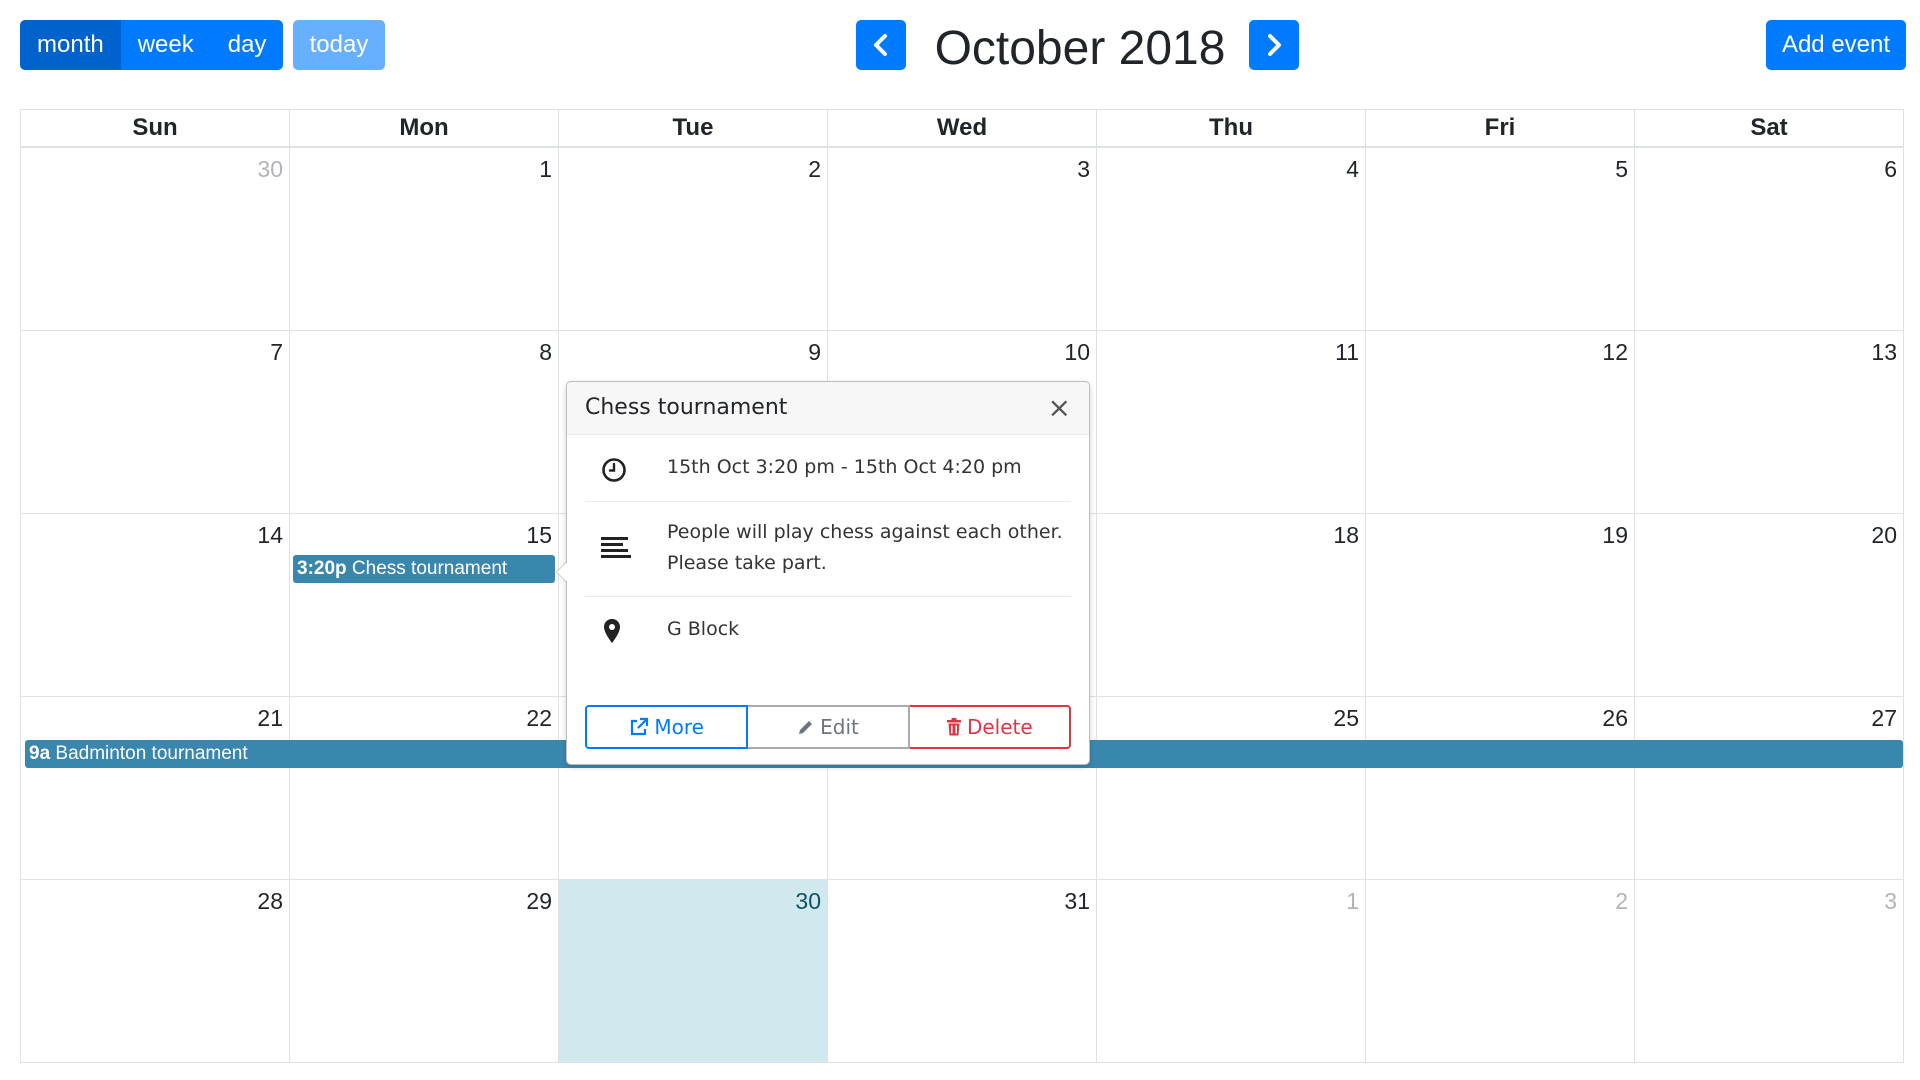  I want to click on more-button-label: More, so click(679, 727).